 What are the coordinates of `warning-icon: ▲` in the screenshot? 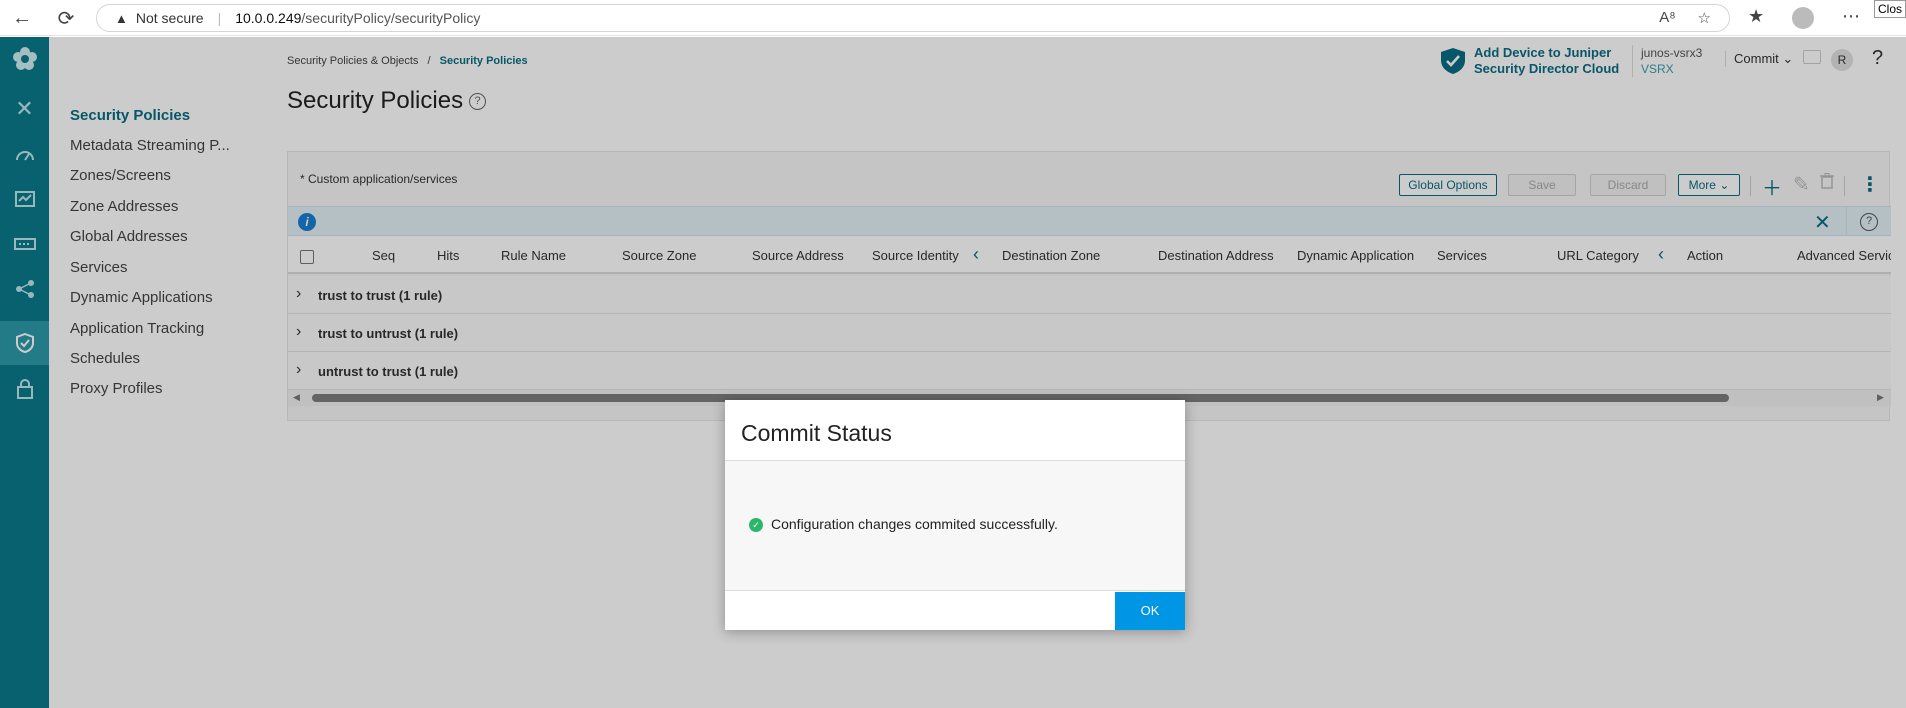 It's located at (121, 18).